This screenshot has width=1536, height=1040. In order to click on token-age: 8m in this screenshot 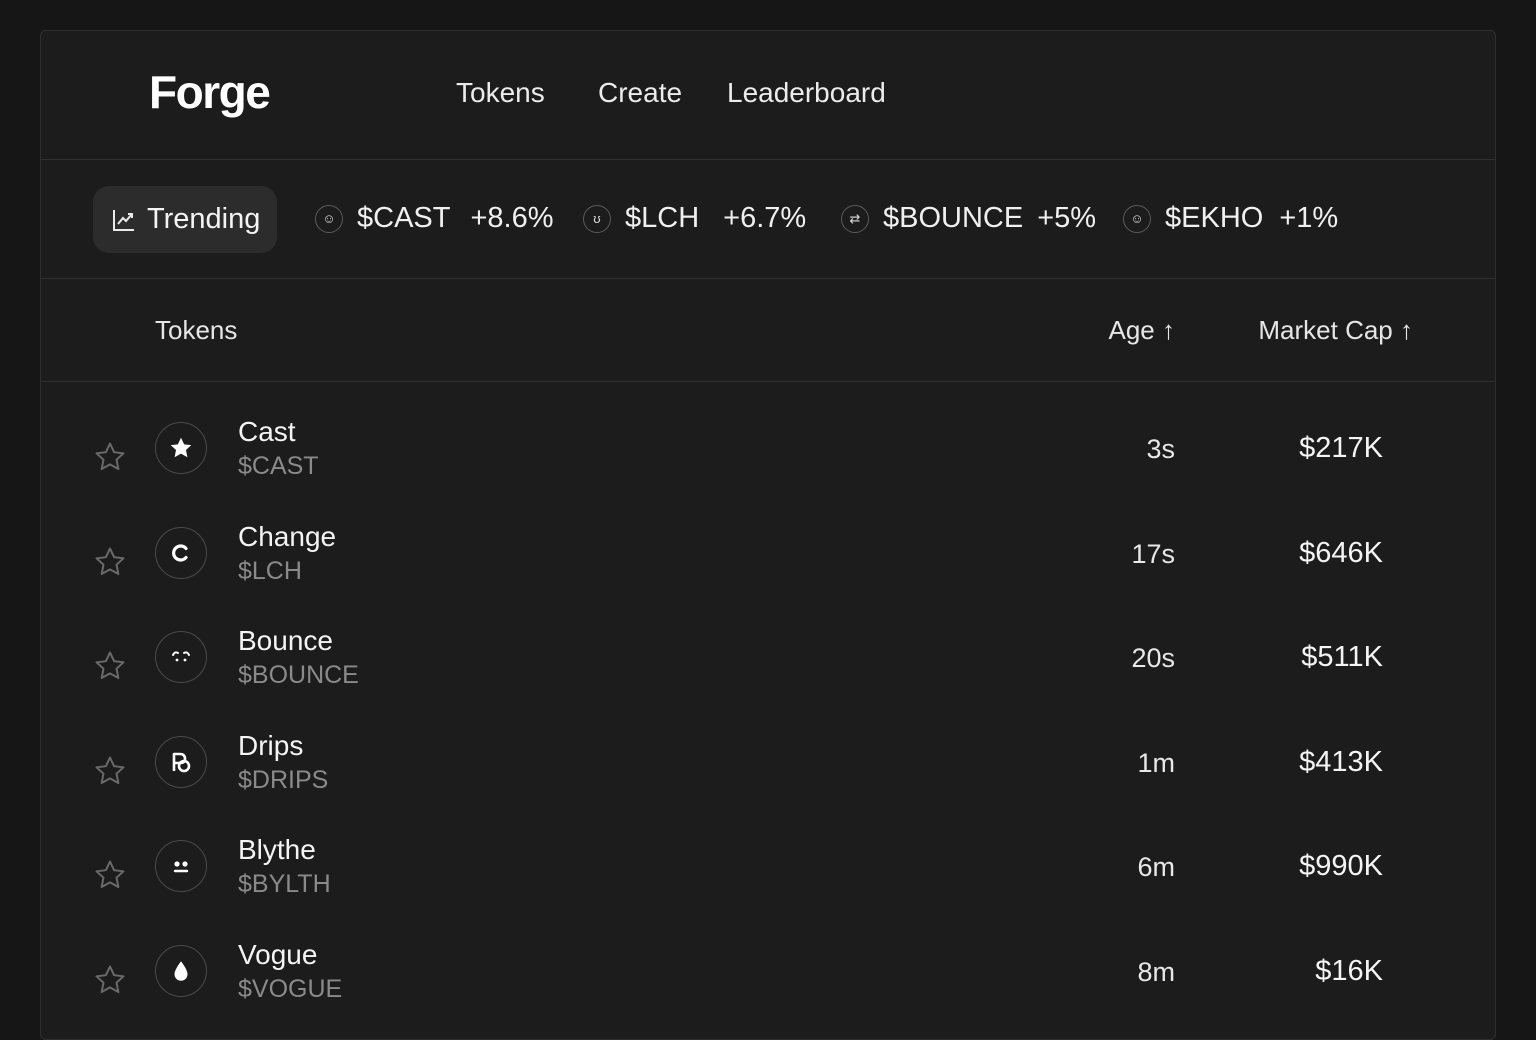, I will do `click(1156, 972)`.